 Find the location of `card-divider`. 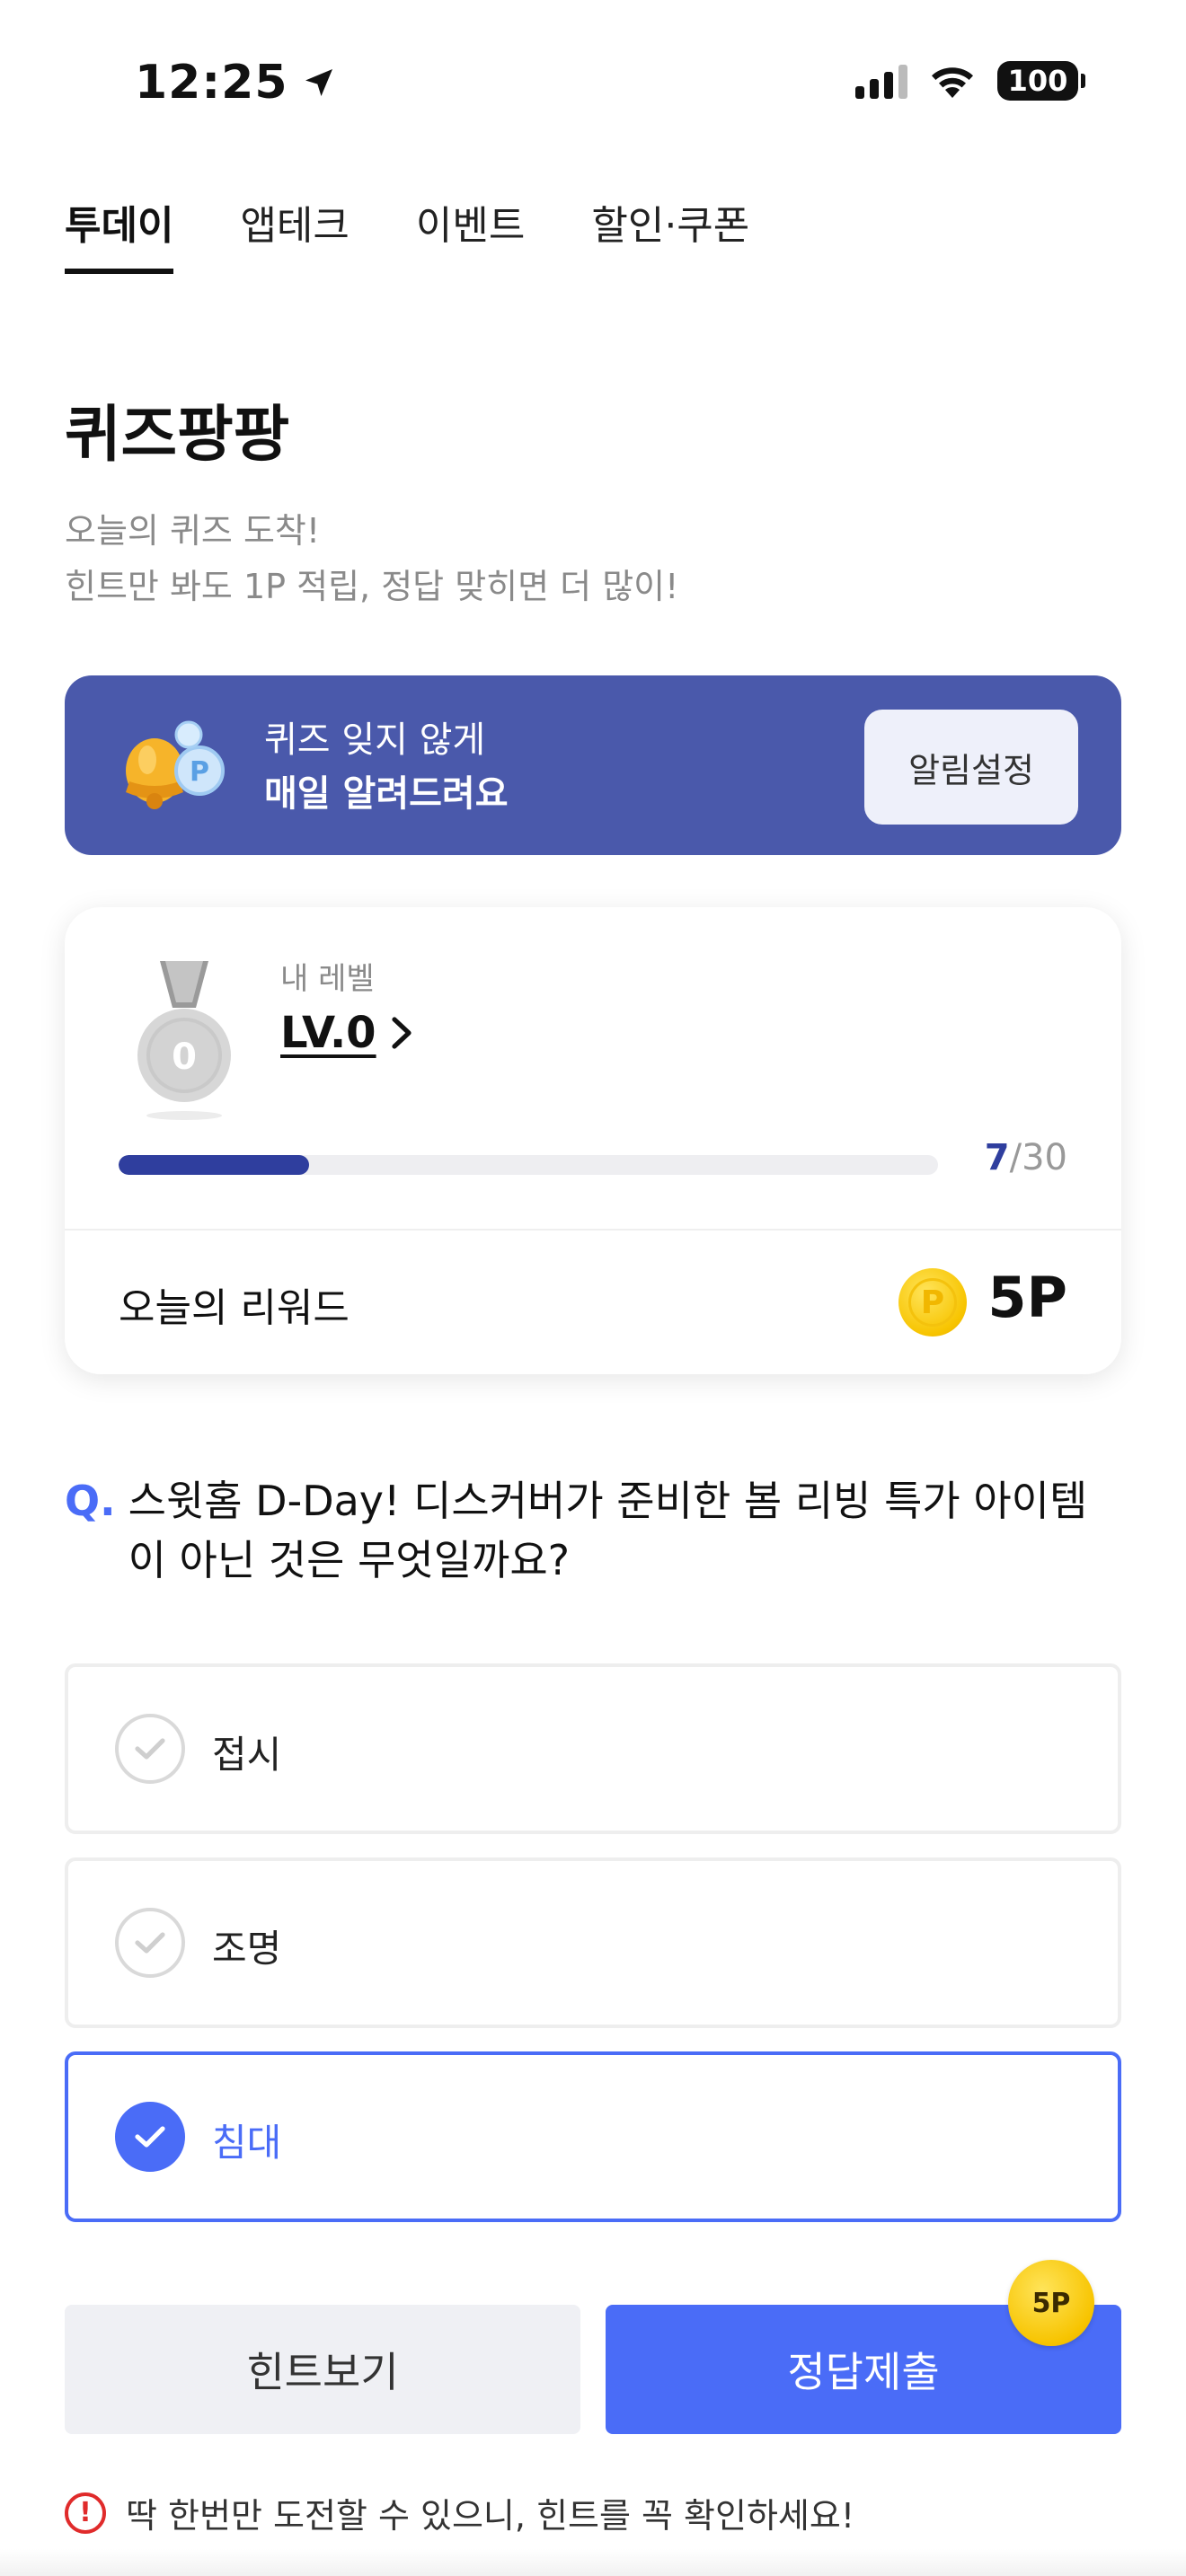

card-divider is located at coordinates (593, 1230).